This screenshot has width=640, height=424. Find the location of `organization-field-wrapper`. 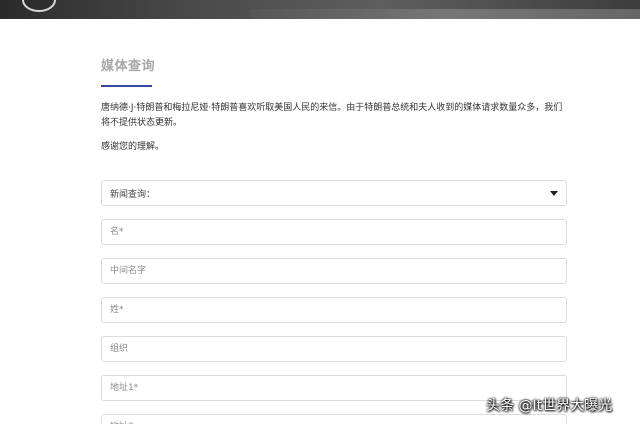

organization-field-wrapper is located at coordinates (334, 349).